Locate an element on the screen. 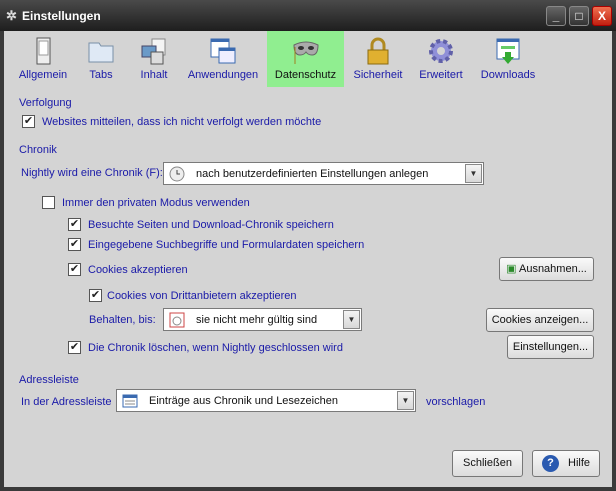 This screenshot has height=491, width=616. clear-on-close-checkbox: ✔ is located at coordinates (74, 347).